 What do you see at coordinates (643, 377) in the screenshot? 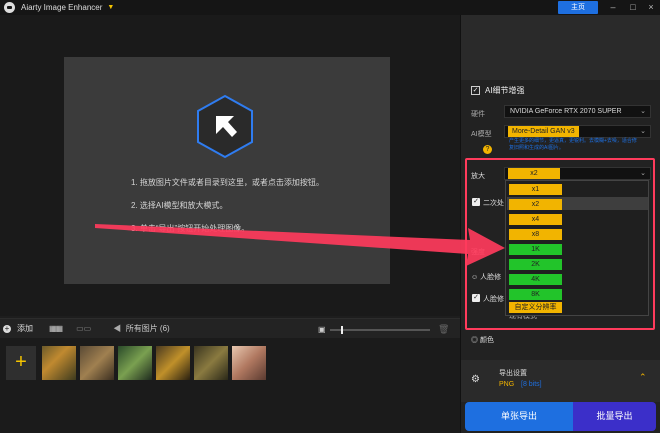
I see `chevron-up-icon: ⌃` at bounding box center [643, 377].